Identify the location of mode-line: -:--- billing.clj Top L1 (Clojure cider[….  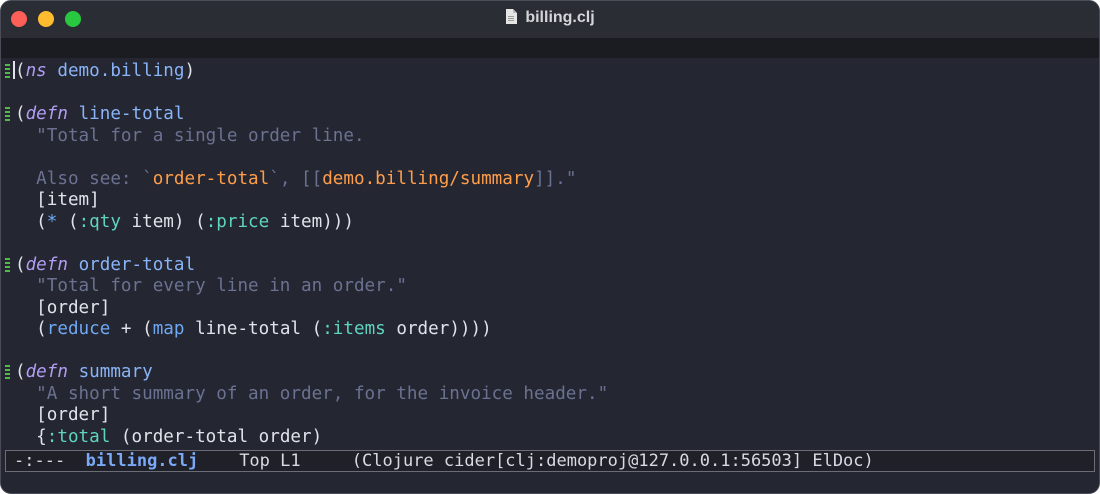
(550, 461).